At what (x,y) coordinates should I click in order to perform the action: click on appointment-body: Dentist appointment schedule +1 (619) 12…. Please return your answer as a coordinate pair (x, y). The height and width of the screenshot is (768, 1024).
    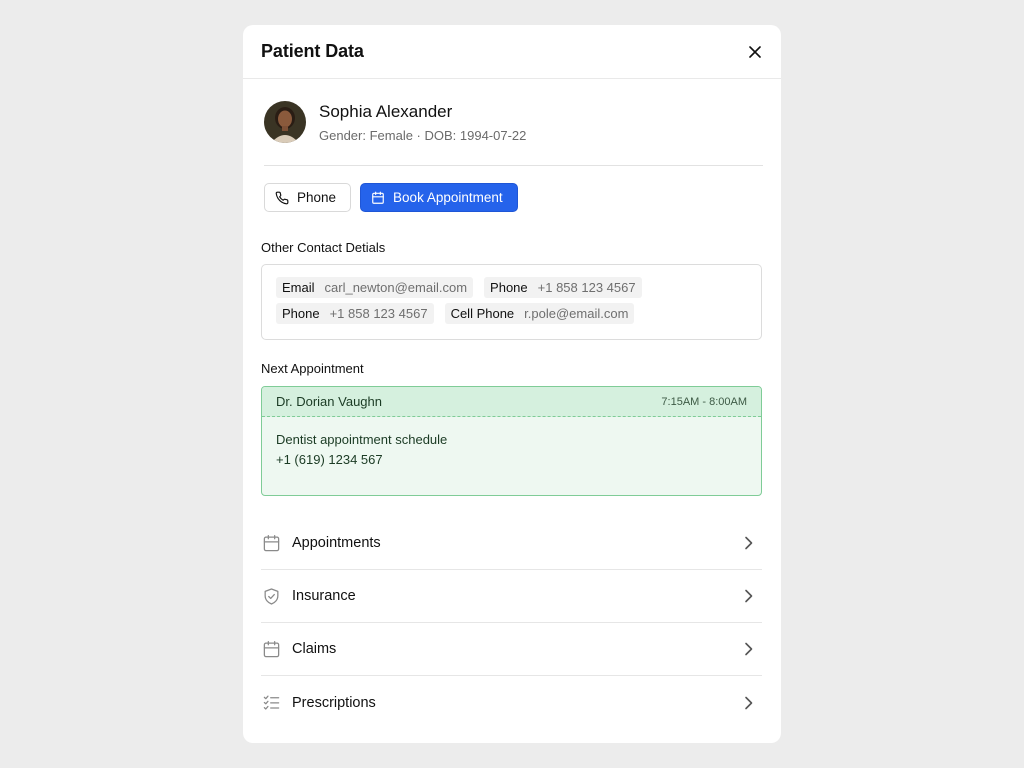
    Looking at the image, I should click on (511, 450).